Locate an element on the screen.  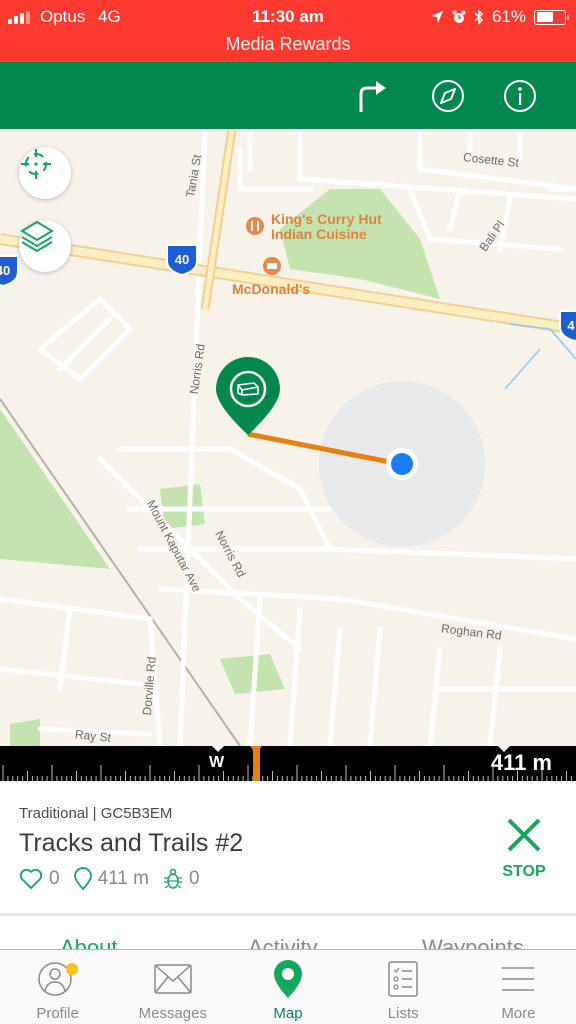
compass-strip: W 411 m is located at coordinates (288, 763).